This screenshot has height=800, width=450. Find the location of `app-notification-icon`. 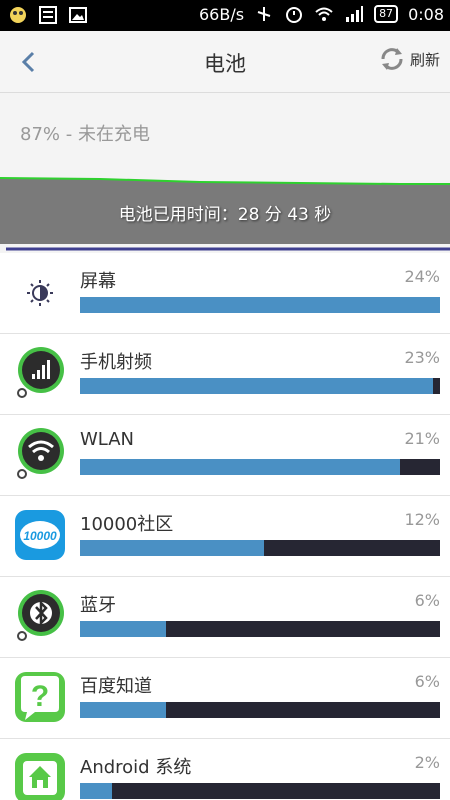

app-notification-icon is located at coordinates (18, 15).